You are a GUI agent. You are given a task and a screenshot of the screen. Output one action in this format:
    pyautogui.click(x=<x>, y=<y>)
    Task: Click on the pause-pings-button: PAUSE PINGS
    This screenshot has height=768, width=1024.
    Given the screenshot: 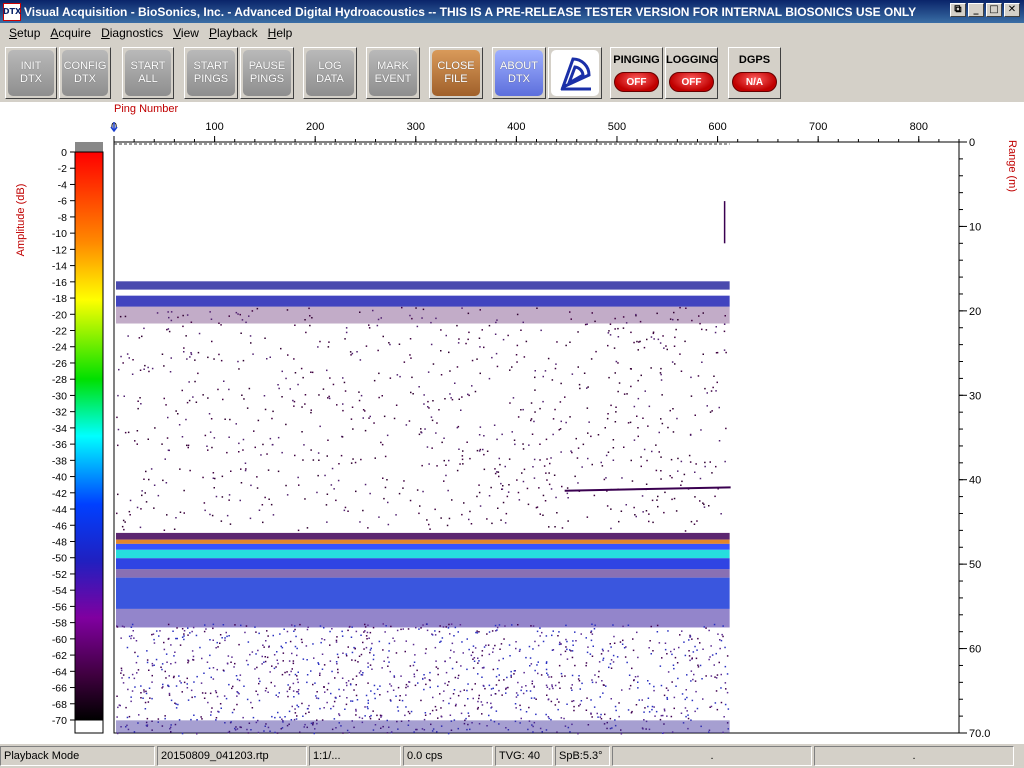 What is the action you would take?
    pyautogui.click(x=267, y=73)
    